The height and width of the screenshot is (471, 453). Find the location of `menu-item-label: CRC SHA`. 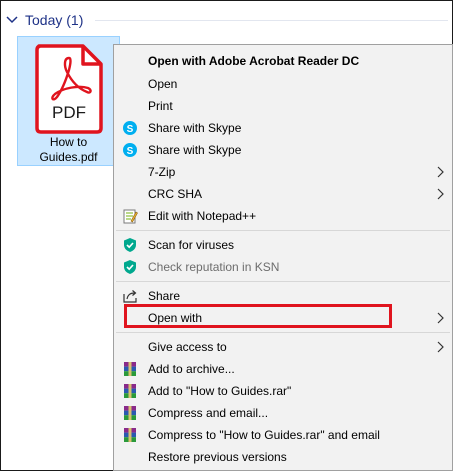

menu-item-label: CRC SHA is located at coordinates (175, 194).